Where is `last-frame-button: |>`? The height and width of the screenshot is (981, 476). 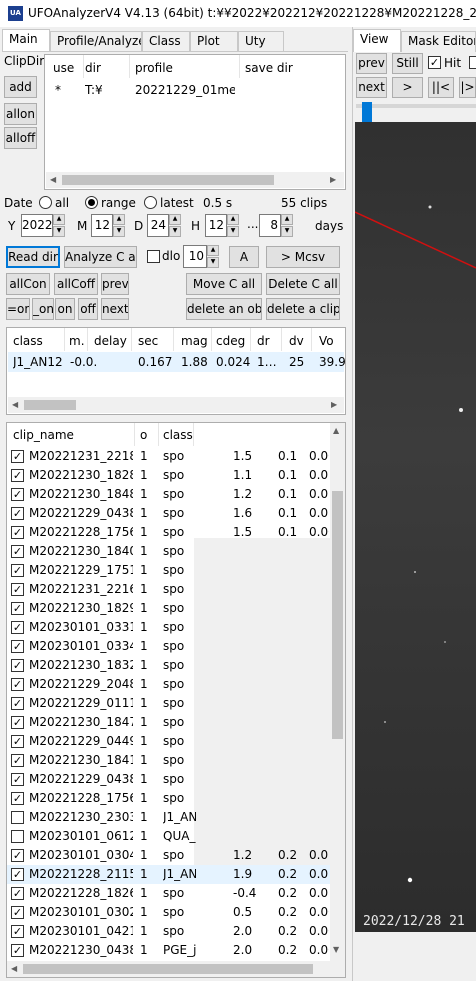 last-frame-button: |> is located at coordinates (467, 87).